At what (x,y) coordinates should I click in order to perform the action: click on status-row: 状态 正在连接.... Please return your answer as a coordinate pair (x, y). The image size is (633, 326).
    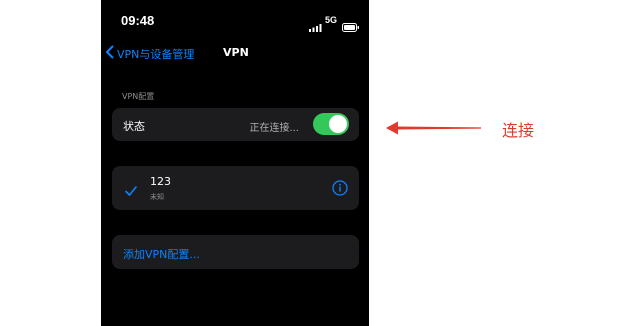
    Looking at the image, I should click on (235, 124).